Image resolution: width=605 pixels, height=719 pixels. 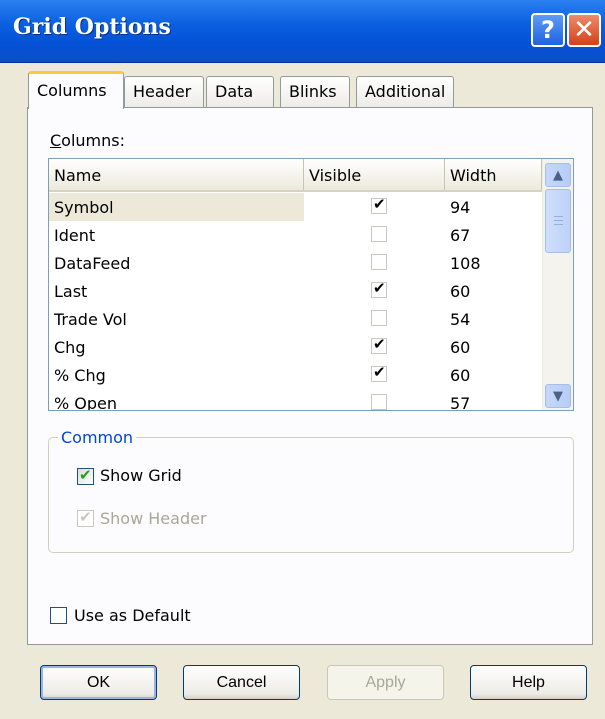 I want to click on columns-label: Columns:, so click(x=87, y=140).